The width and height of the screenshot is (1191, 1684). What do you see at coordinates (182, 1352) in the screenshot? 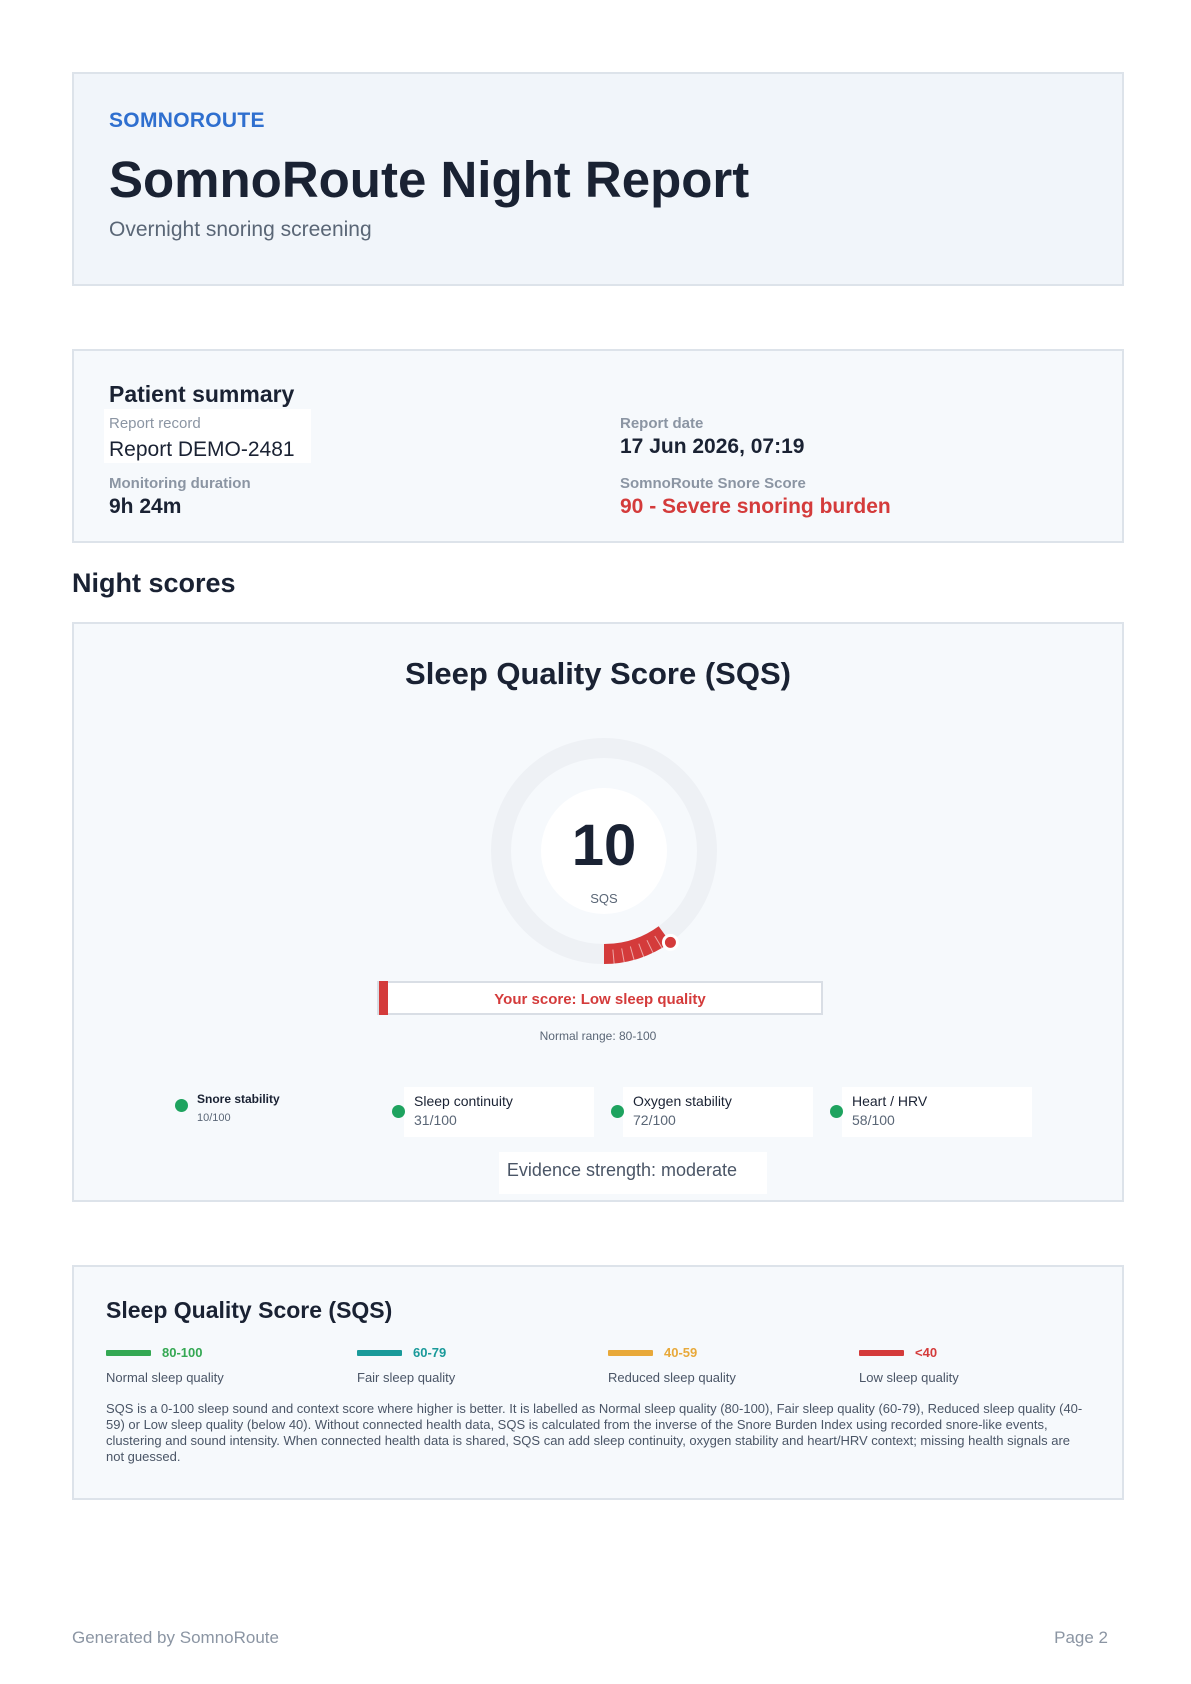
I see `legend-range: 80-100` at bounding box center [182, 1352].